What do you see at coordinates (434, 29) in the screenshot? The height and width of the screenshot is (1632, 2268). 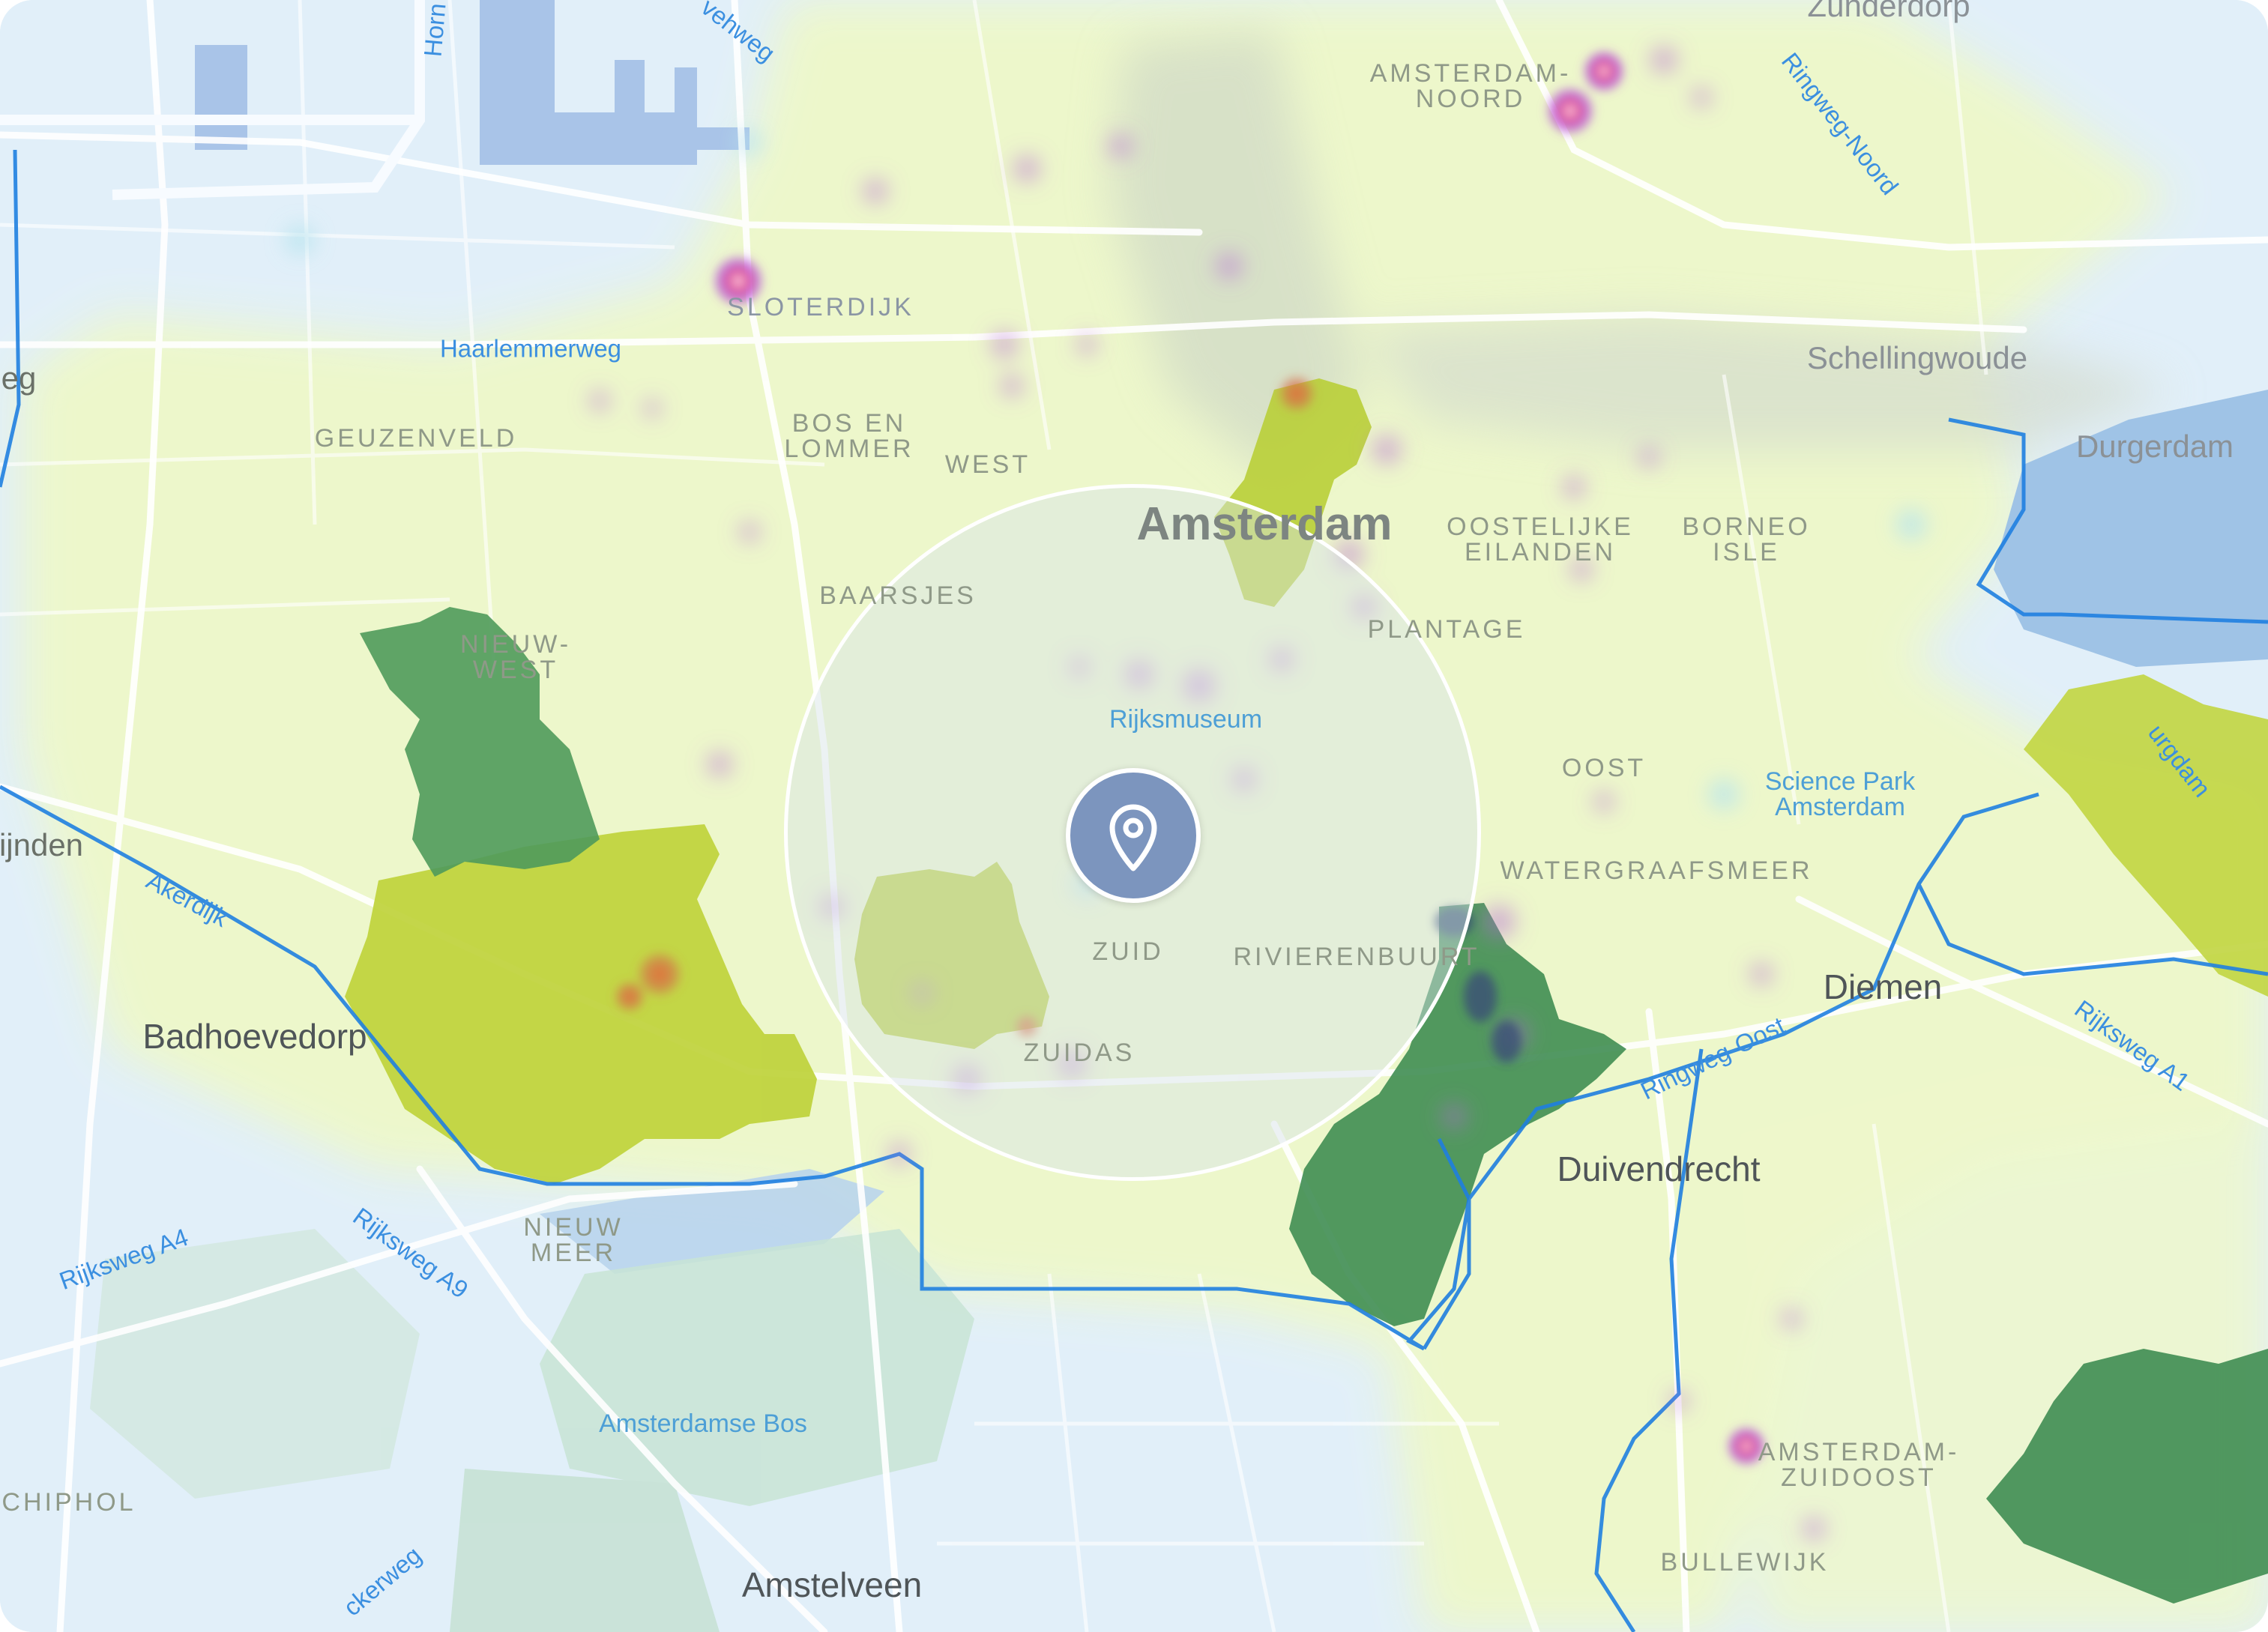 I see `road-label-hornweg: Horn` at bounding box center [434, 29].